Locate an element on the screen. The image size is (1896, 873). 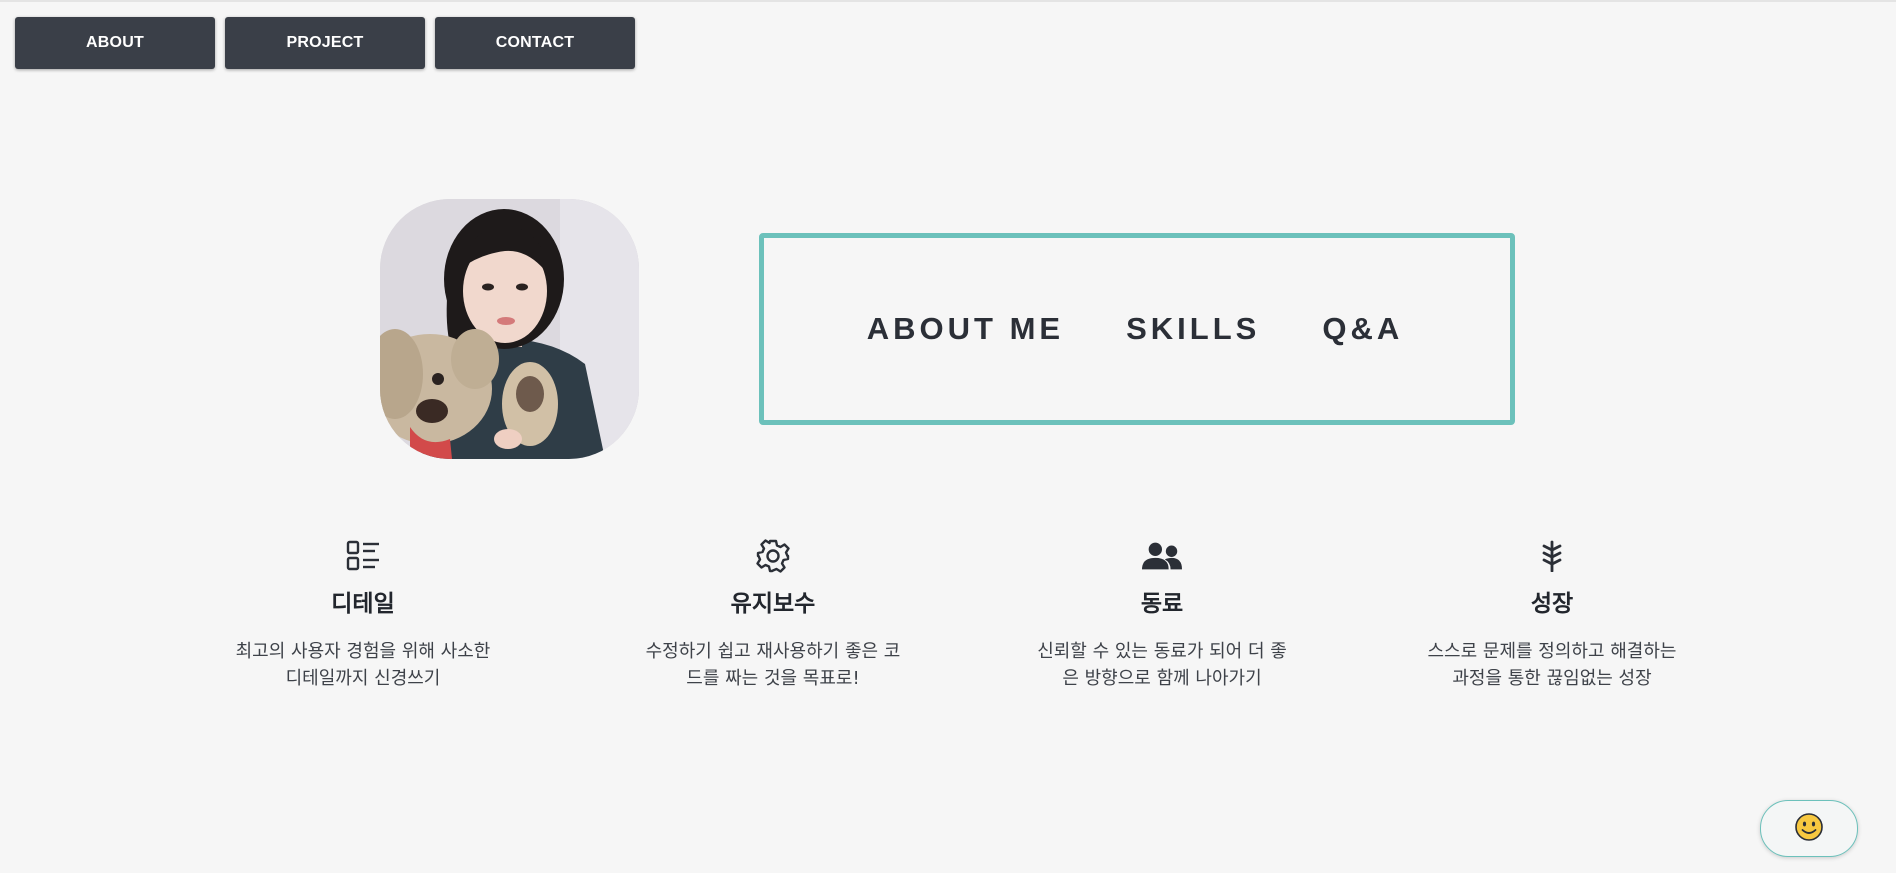
feature-detail: 디테일 최고의 사용자 경험을 위해 사소한 디테일까지 신경쓰기 is located at coordinates (363, 614).